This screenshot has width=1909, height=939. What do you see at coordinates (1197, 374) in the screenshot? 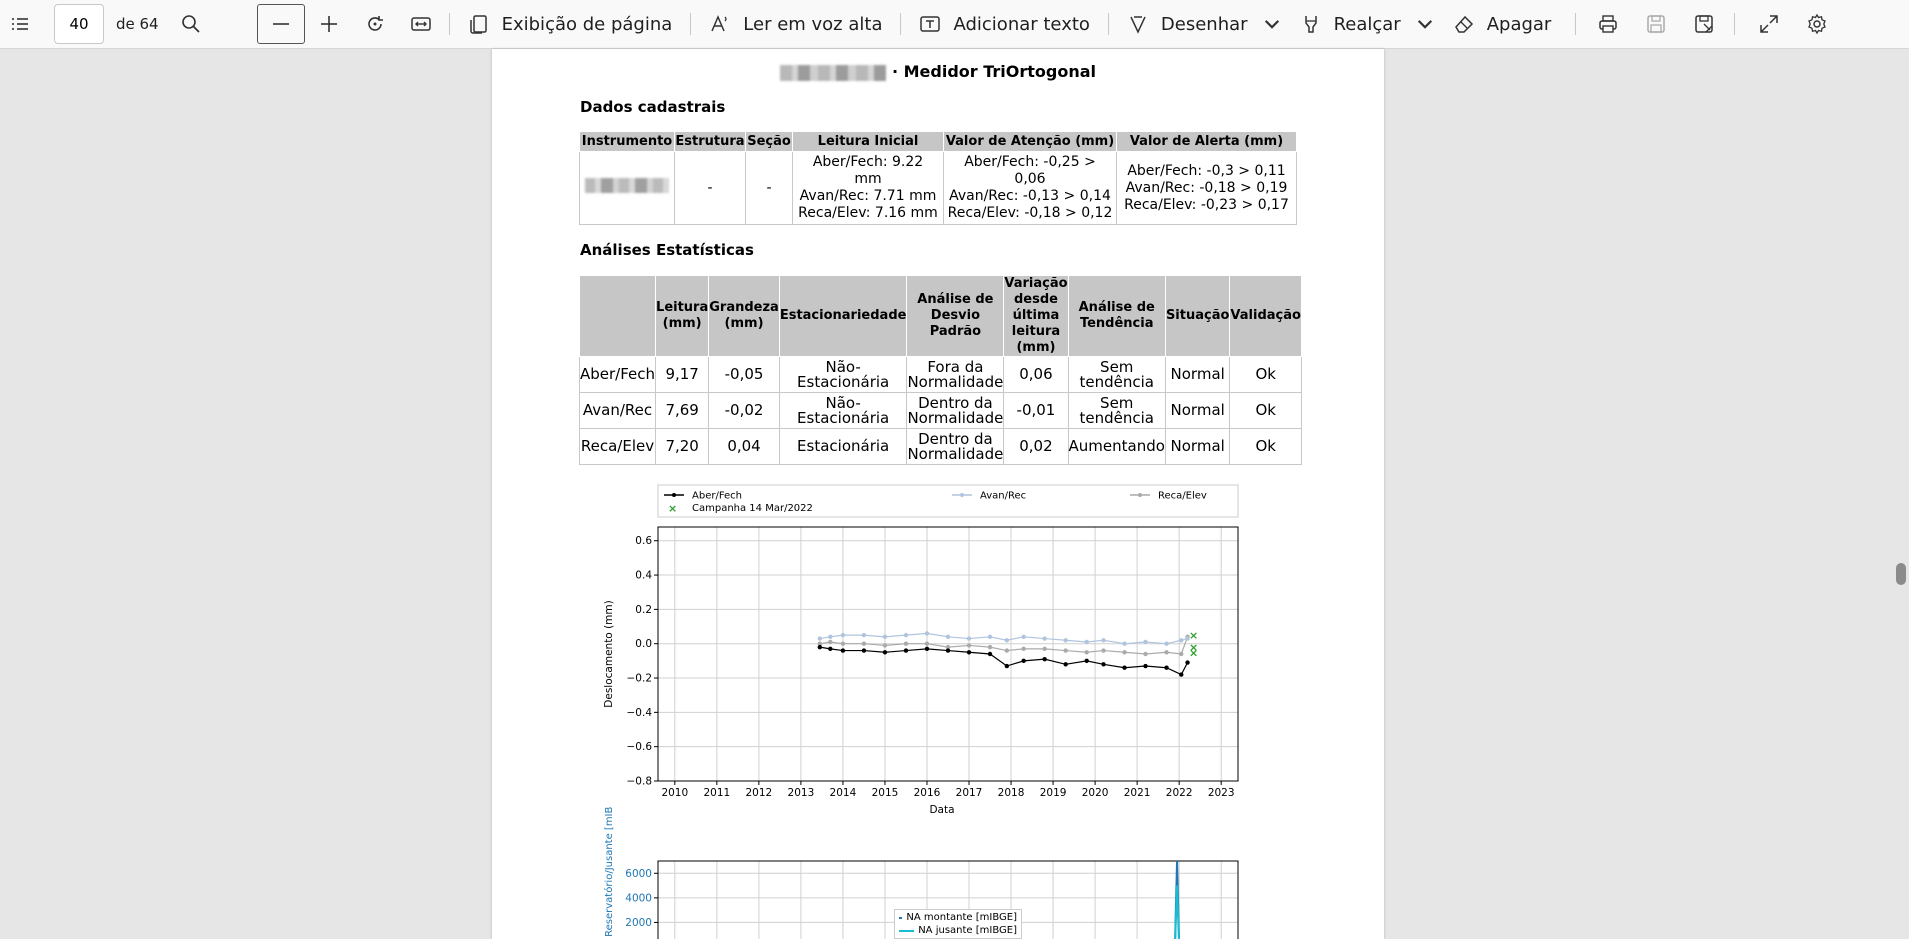
I see `table-cell: Normal` at bounding box center [1197, 374].